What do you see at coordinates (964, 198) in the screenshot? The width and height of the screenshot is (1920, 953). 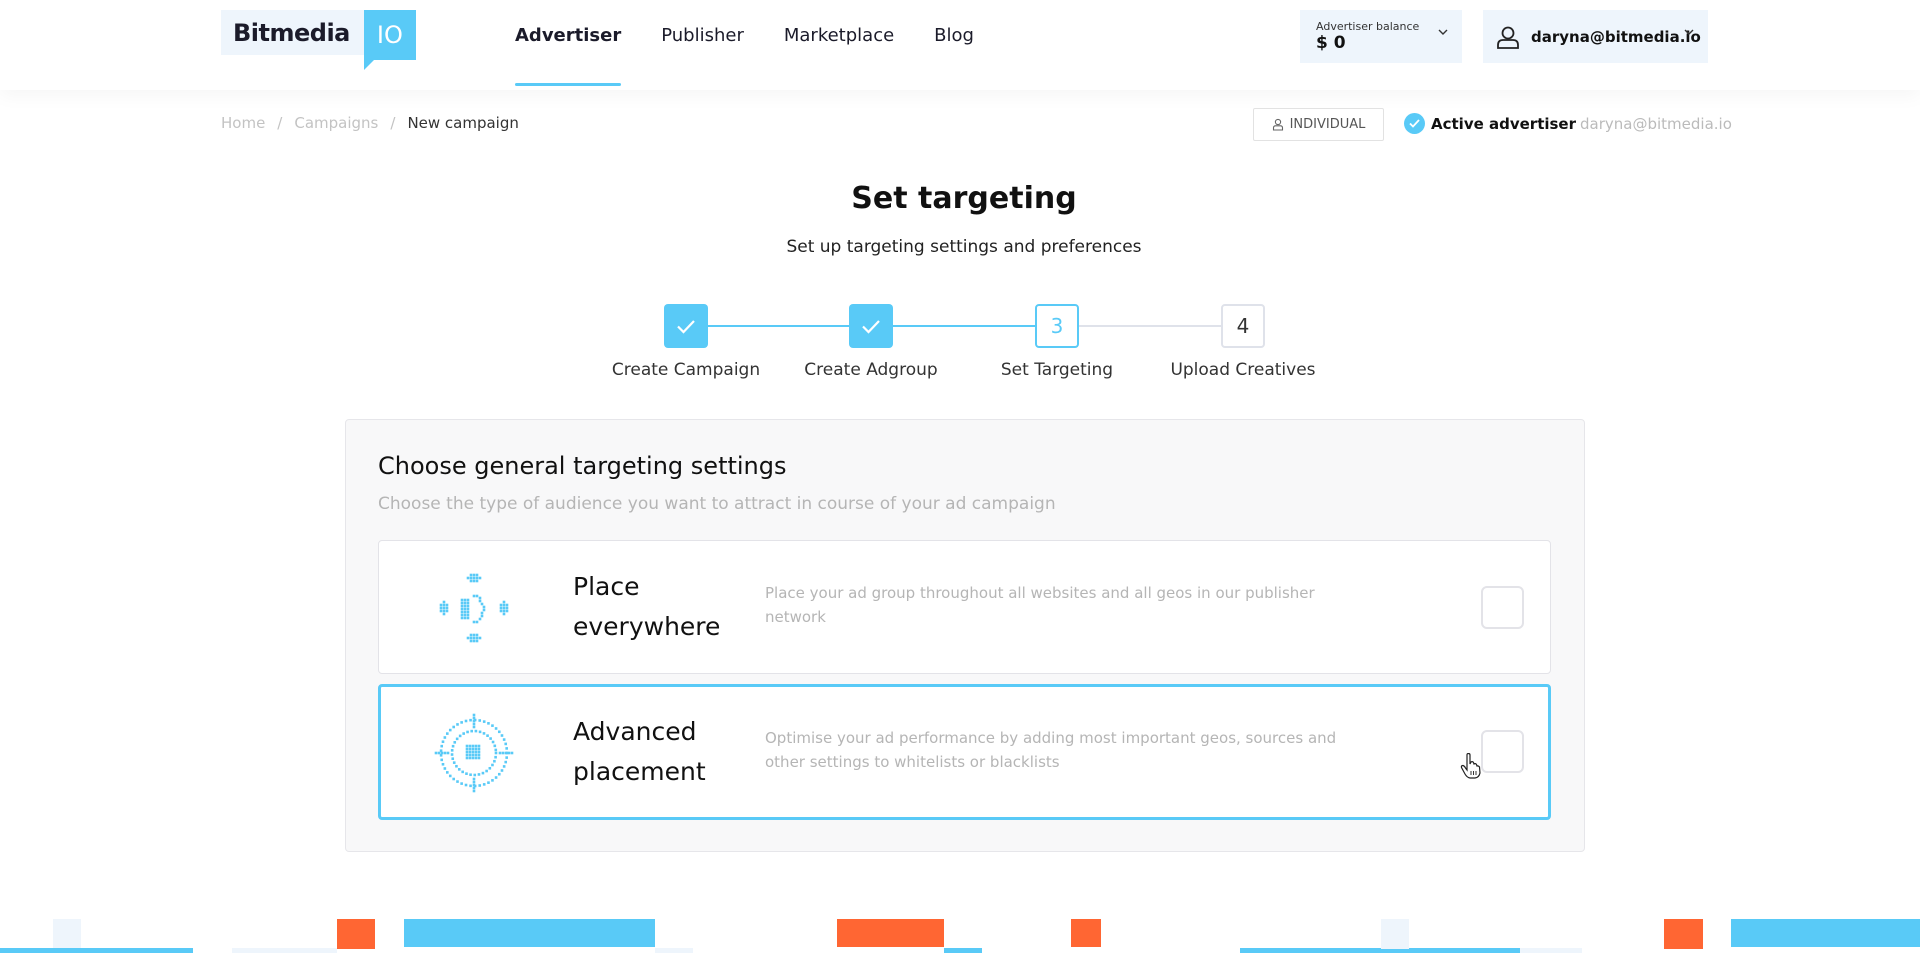 I see `page-title: Set targeting` at bounding box center [964, 198].